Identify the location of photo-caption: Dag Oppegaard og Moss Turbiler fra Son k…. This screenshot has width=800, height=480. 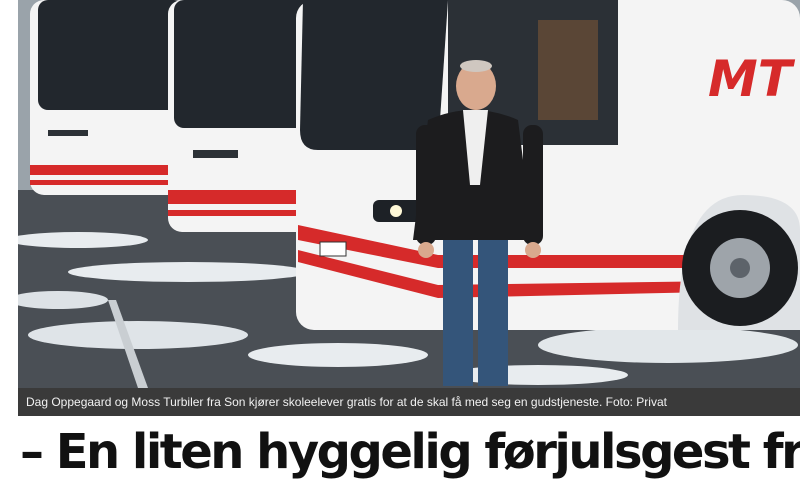
(409, 402).